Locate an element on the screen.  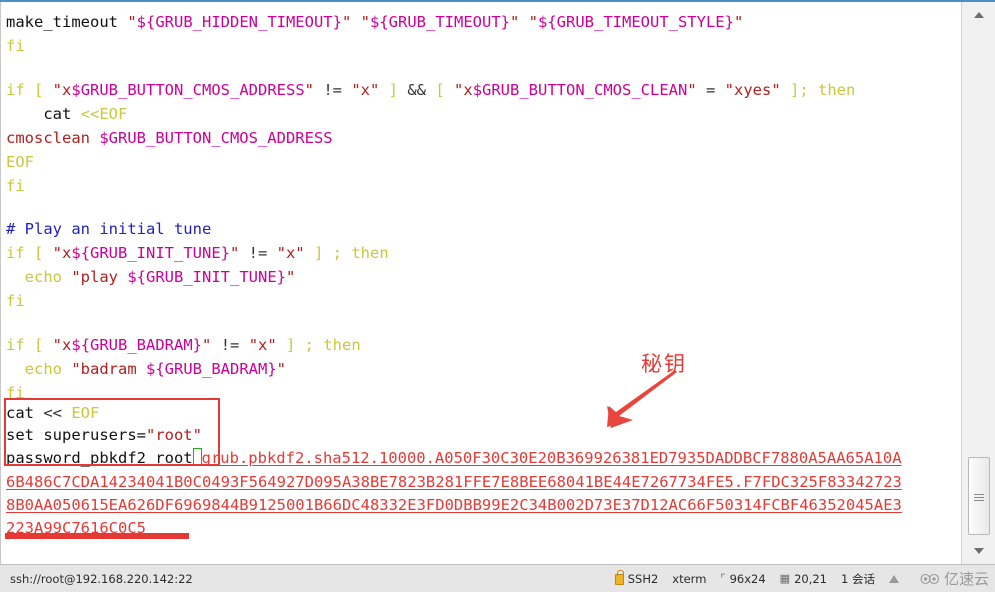
code-line: # Play an initial tune is located at coordinates (108, 229).